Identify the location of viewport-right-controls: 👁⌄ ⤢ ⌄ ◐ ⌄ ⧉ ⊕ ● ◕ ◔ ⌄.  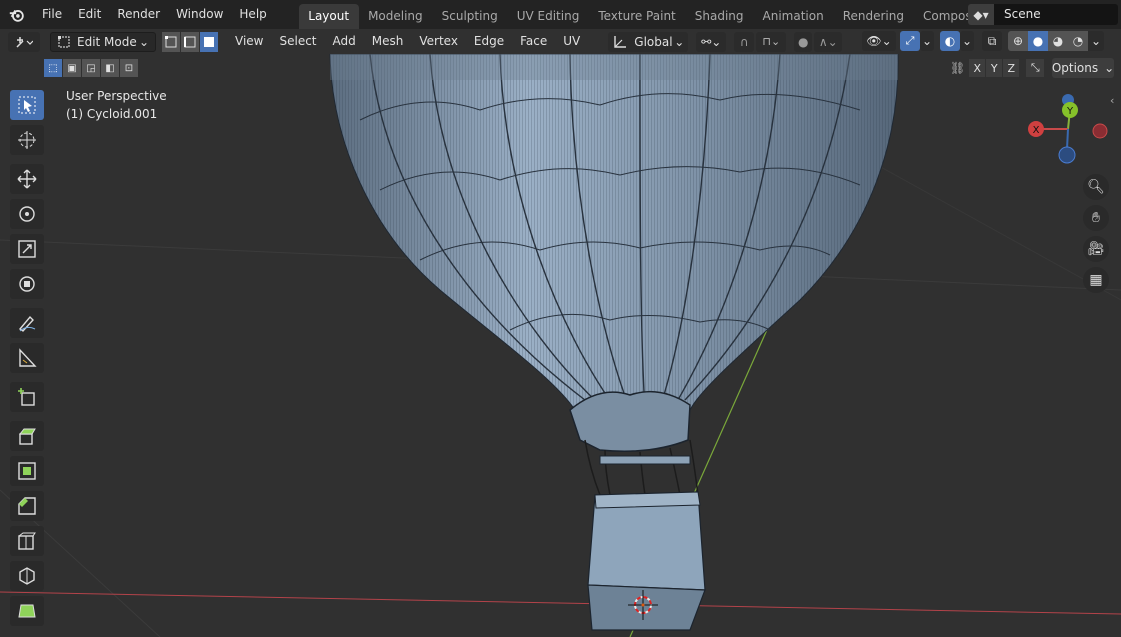
(983, 41).